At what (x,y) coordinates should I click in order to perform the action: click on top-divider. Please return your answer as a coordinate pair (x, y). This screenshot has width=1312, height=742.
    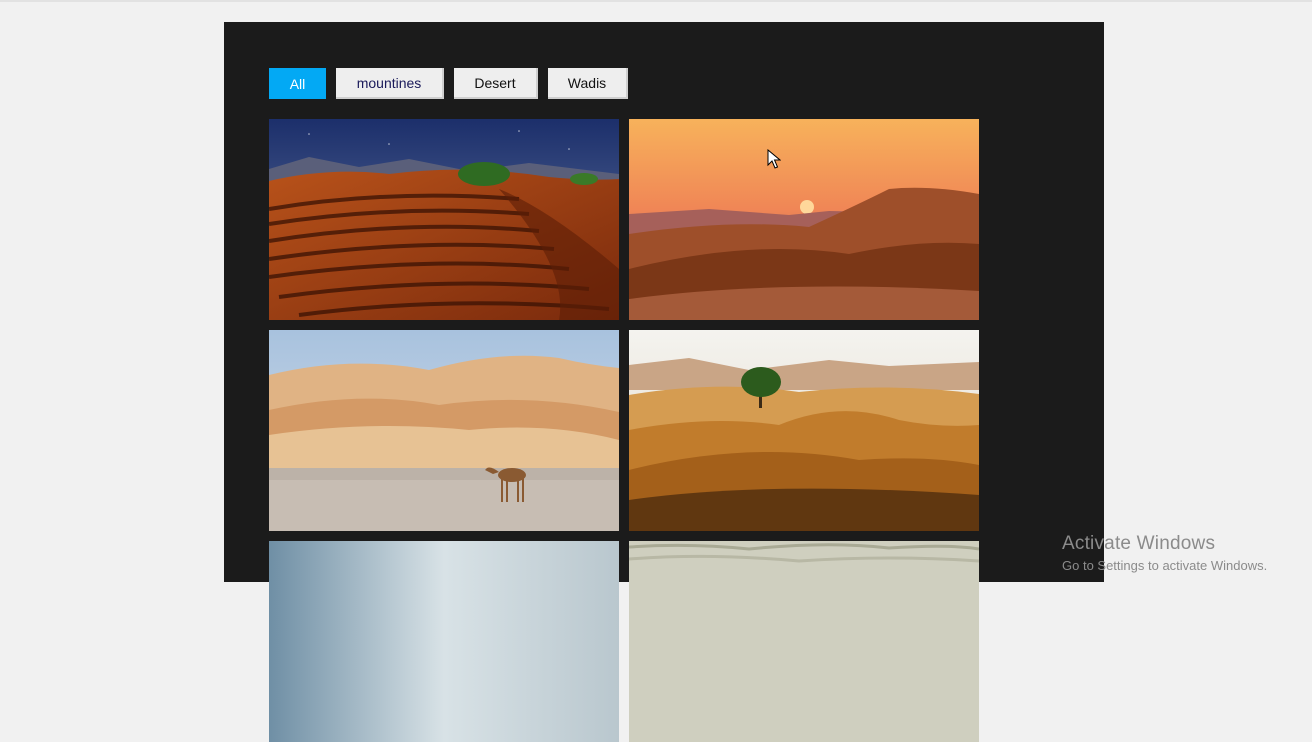
    Looking at the image, I should click on (656, 1).